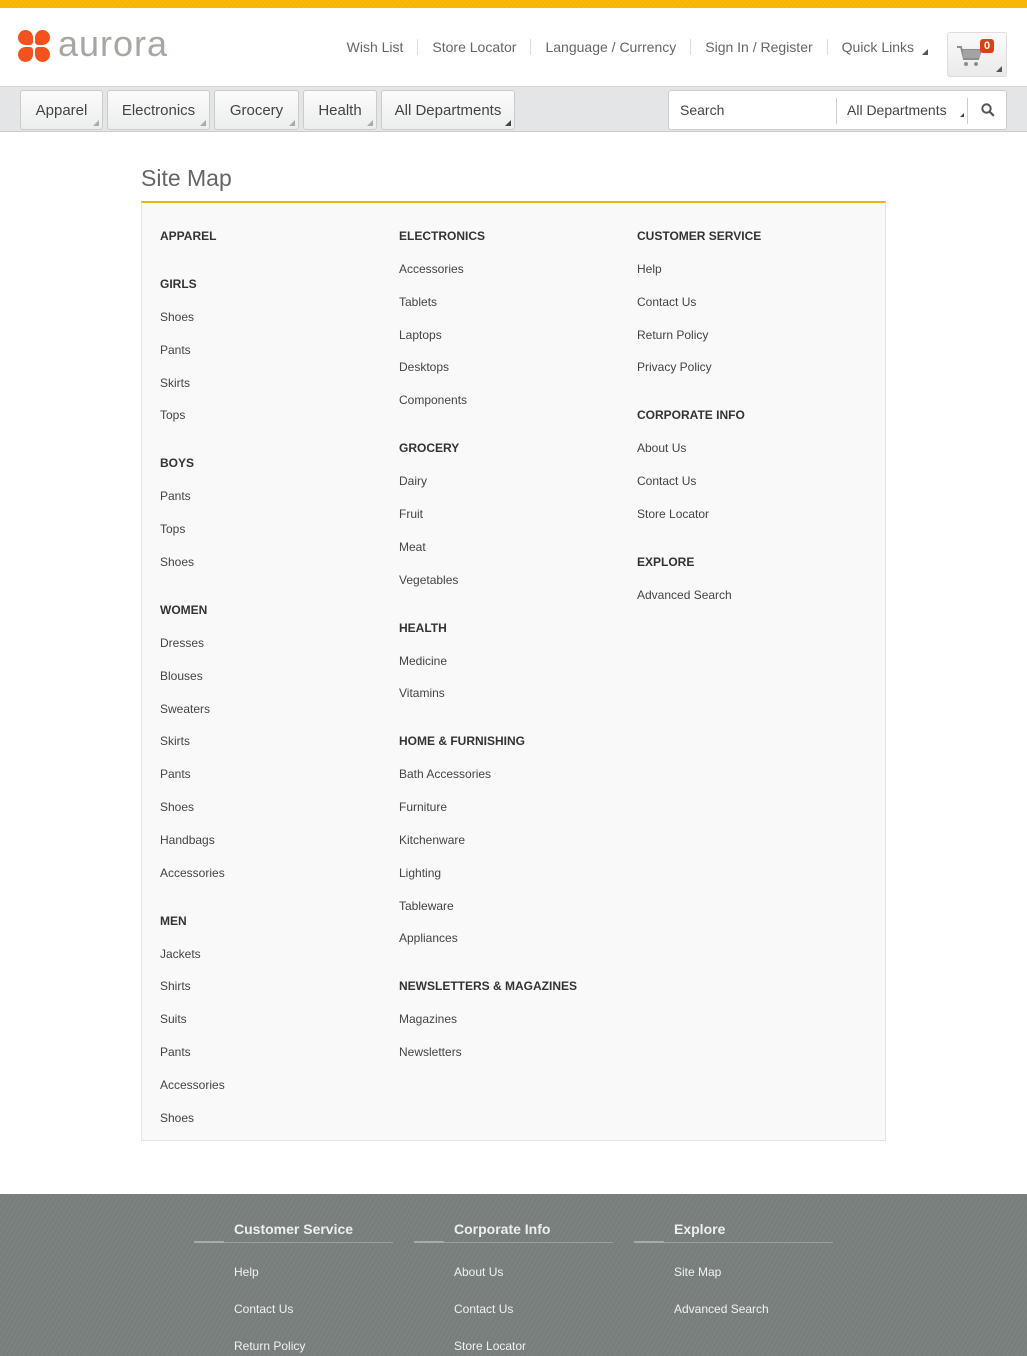 This screenshot has width=1027, height=1356. I want to click on logo: aurora, so click(93, 43).